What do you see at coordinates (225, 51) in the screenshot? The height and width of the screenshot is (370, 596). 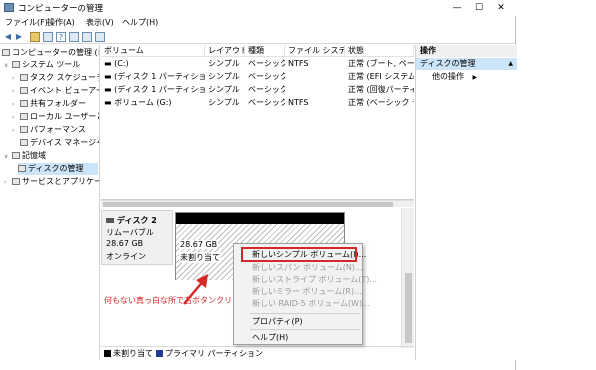 I see `column-header-layout: レイアウト` at bounding box center [225, 51].